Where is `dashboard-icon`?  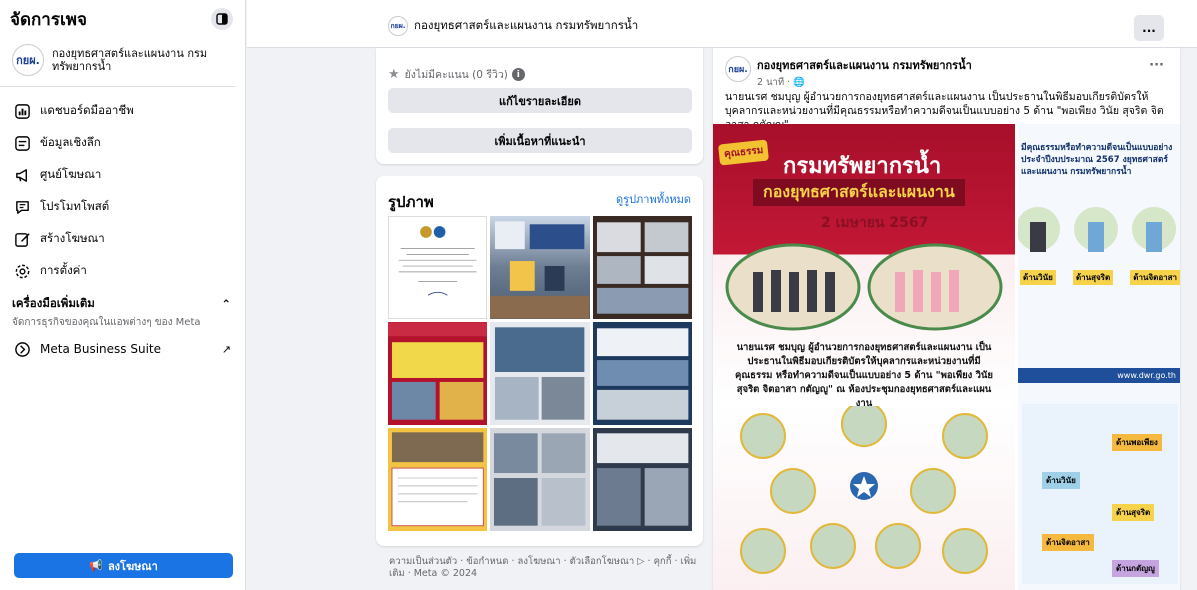
dashboard-icon is located at coordinates (22, 111).